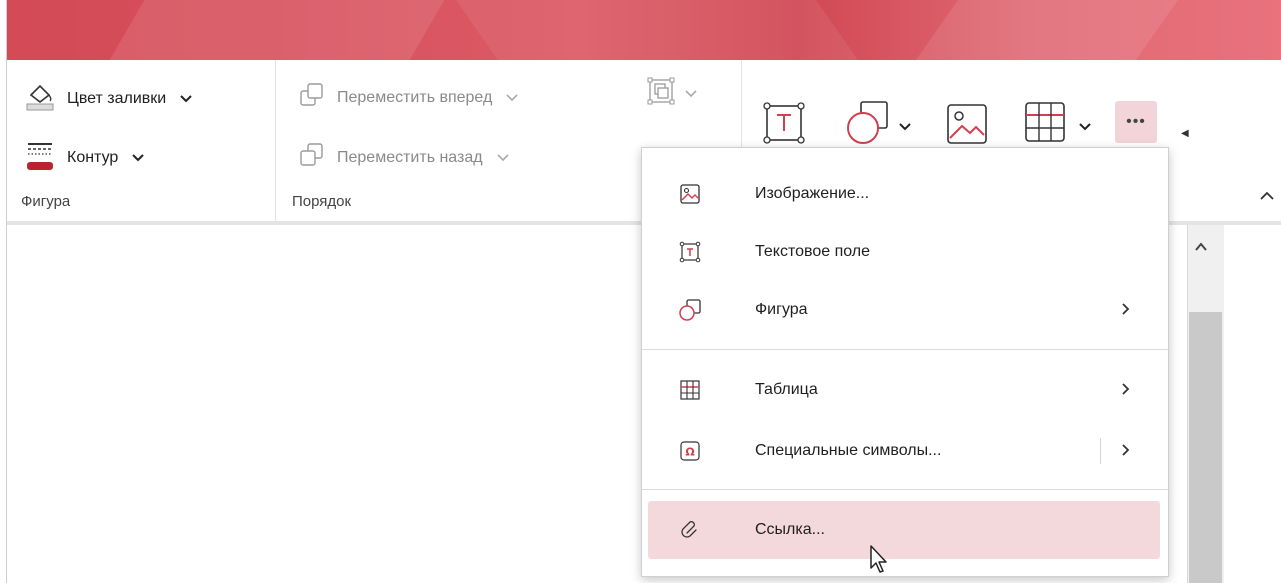 The height and width of the screenshot is (583, 1281). What do you see at coordinates (312, 157) in the screenshot?
I see `send-backward-icon` at bounding box center [312, 157].